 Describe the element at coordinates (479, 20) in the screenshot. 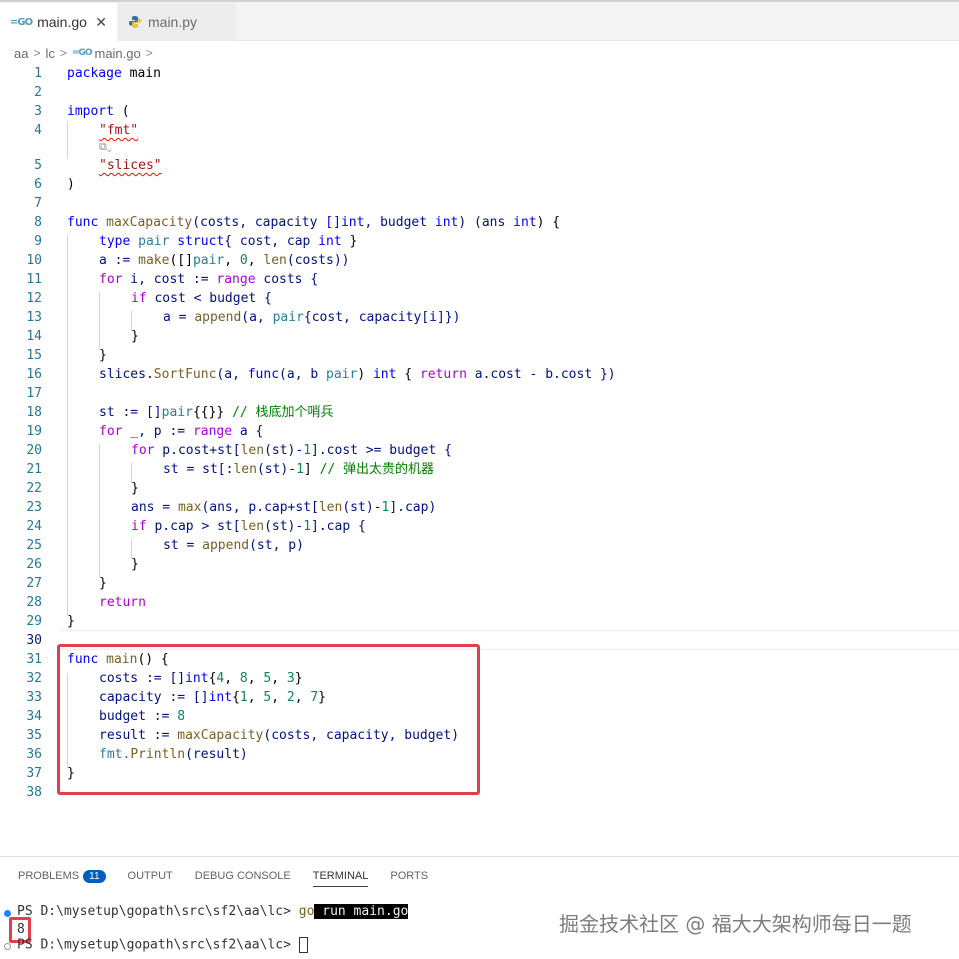

I see `editor-tab-bar: =GO main.go ✕ main.py` at that location.